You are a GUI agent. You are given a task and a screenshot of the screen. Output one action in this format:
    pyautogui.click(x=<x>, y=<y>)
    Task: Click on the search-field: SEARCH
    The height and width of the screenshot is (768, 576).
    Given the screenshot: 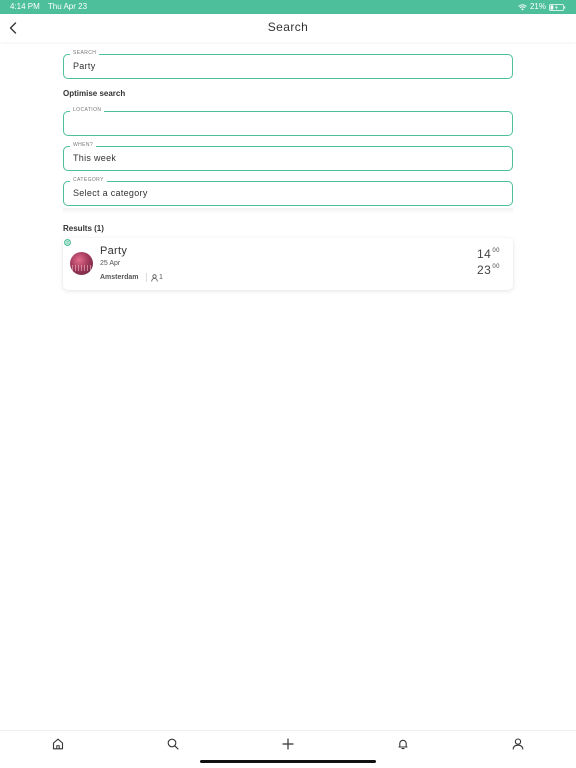 What is the action you would take?
    pyautogui.click(x=288, y=64)
    